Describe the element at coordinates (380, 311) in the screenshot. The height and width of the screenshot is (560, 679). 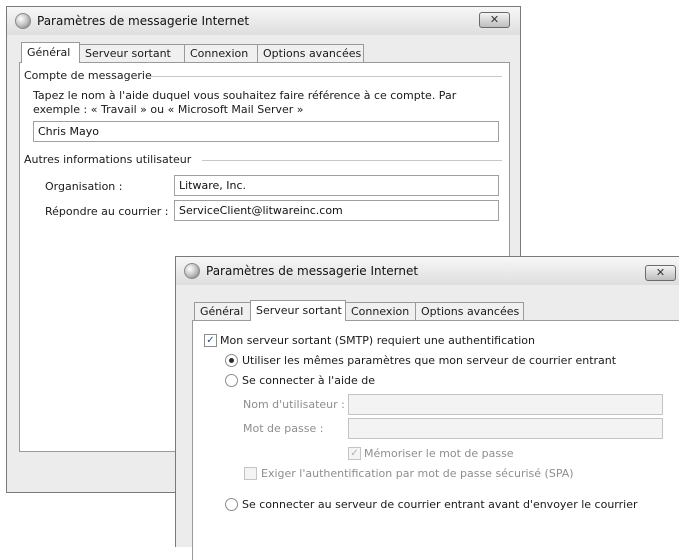
I see `front-tab-connection: Connexion` at that location.